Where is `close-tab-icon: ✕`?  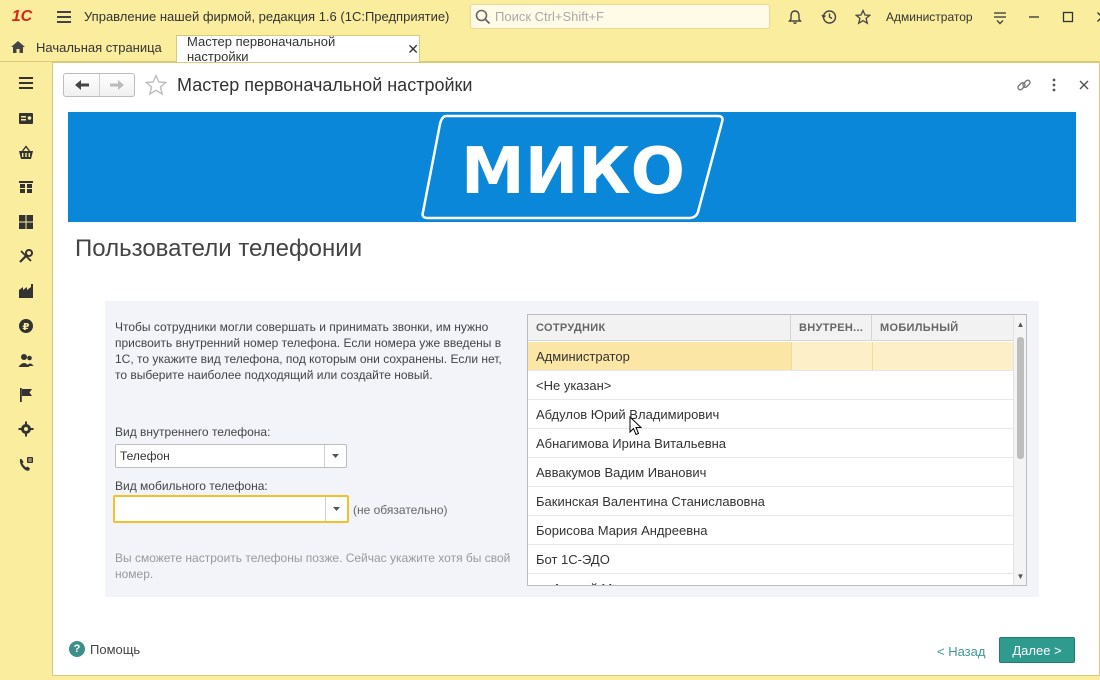
close-tab-icon: ✕ is located at coordinates (413, 49).